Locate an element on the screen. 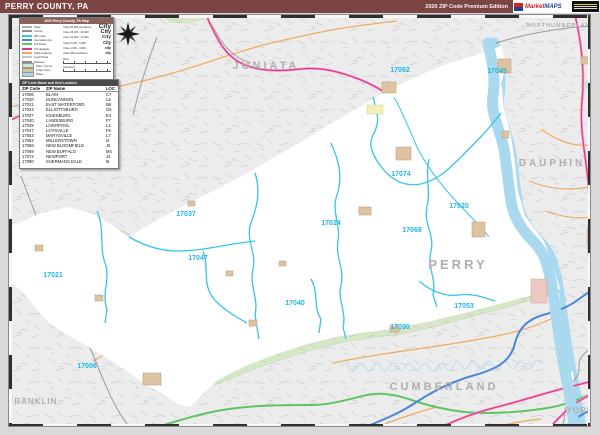 The height and width of the screenshot is (435, 600). city-size-label: Cities 10,000 - 24,999 is located at coordinates (76, 38).